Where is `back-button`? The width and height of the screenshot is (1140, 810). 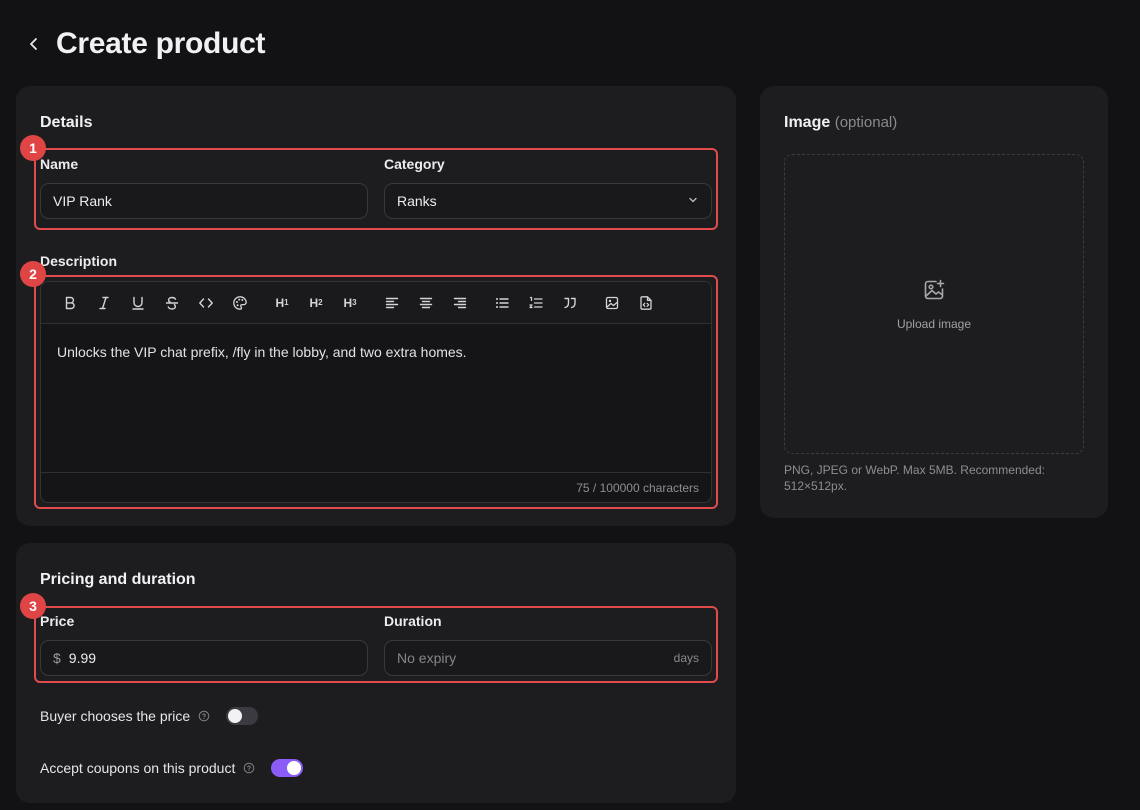 back-button is located at coordinates (34, 44).